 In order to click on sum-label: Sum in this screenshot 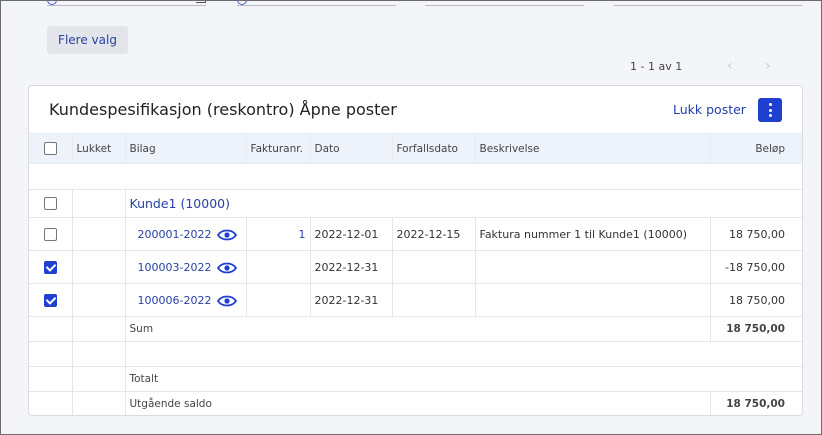, I will do `click(417, 329)`.